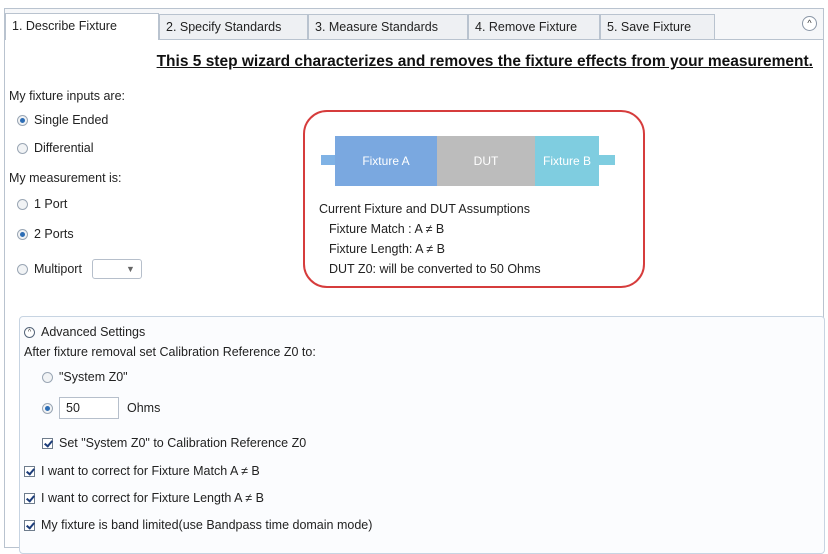  Describe the element at coordinates (71, 120) in the screenshot. I see `single-ended-label: Single Ended` at that location.